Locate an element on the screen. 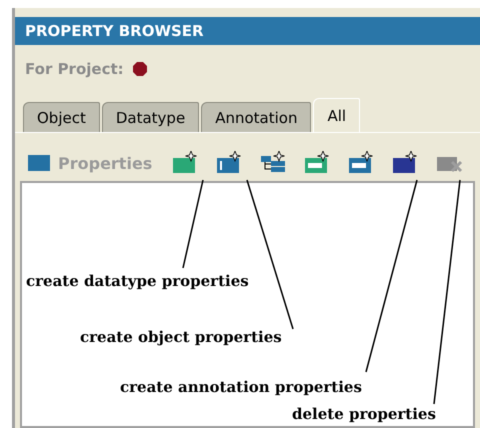 This screenshot has height=428, width=480. tab: All is located at coordinates (336, 115).